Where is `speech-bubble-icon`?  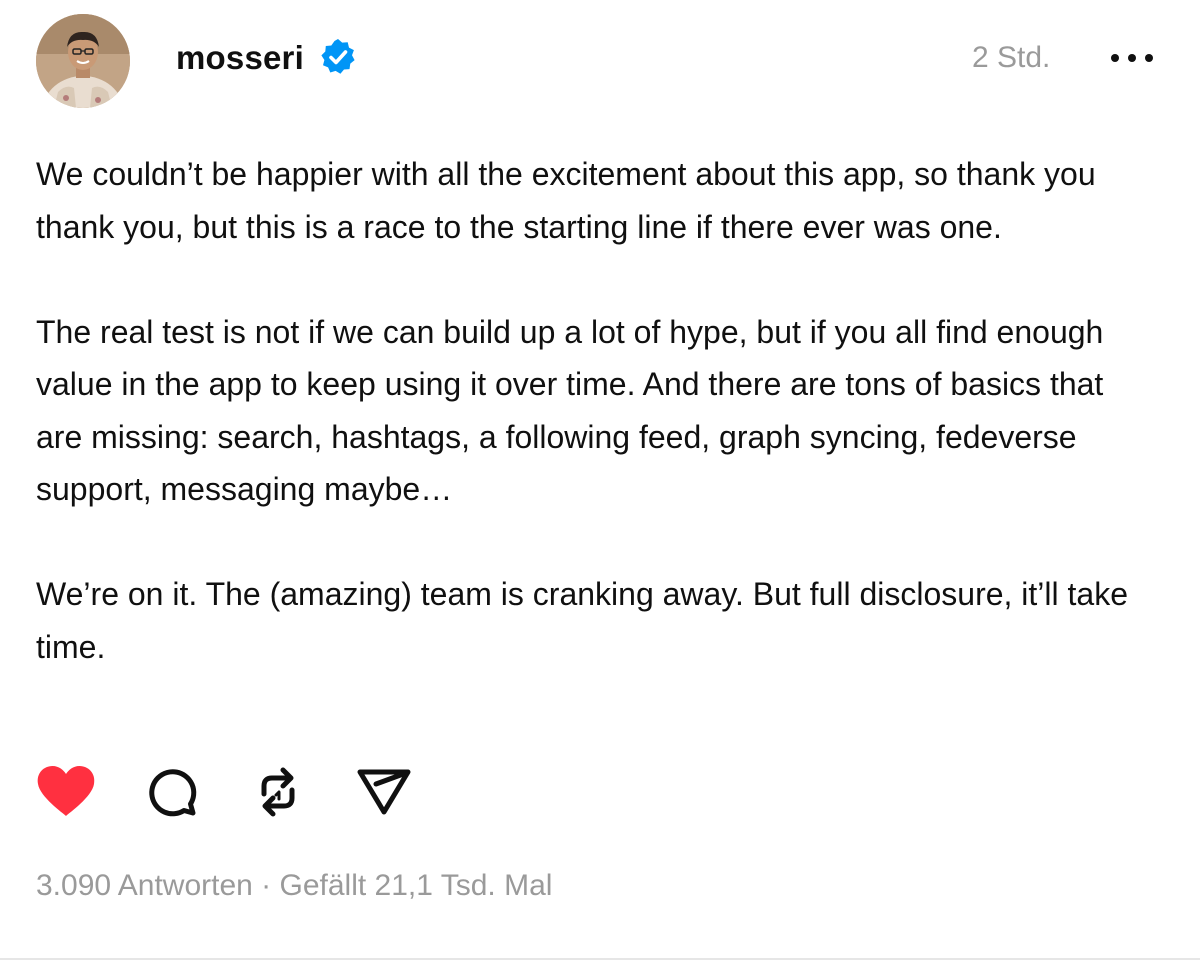 speech-bubble-icon is located at coordinates (173, 793).